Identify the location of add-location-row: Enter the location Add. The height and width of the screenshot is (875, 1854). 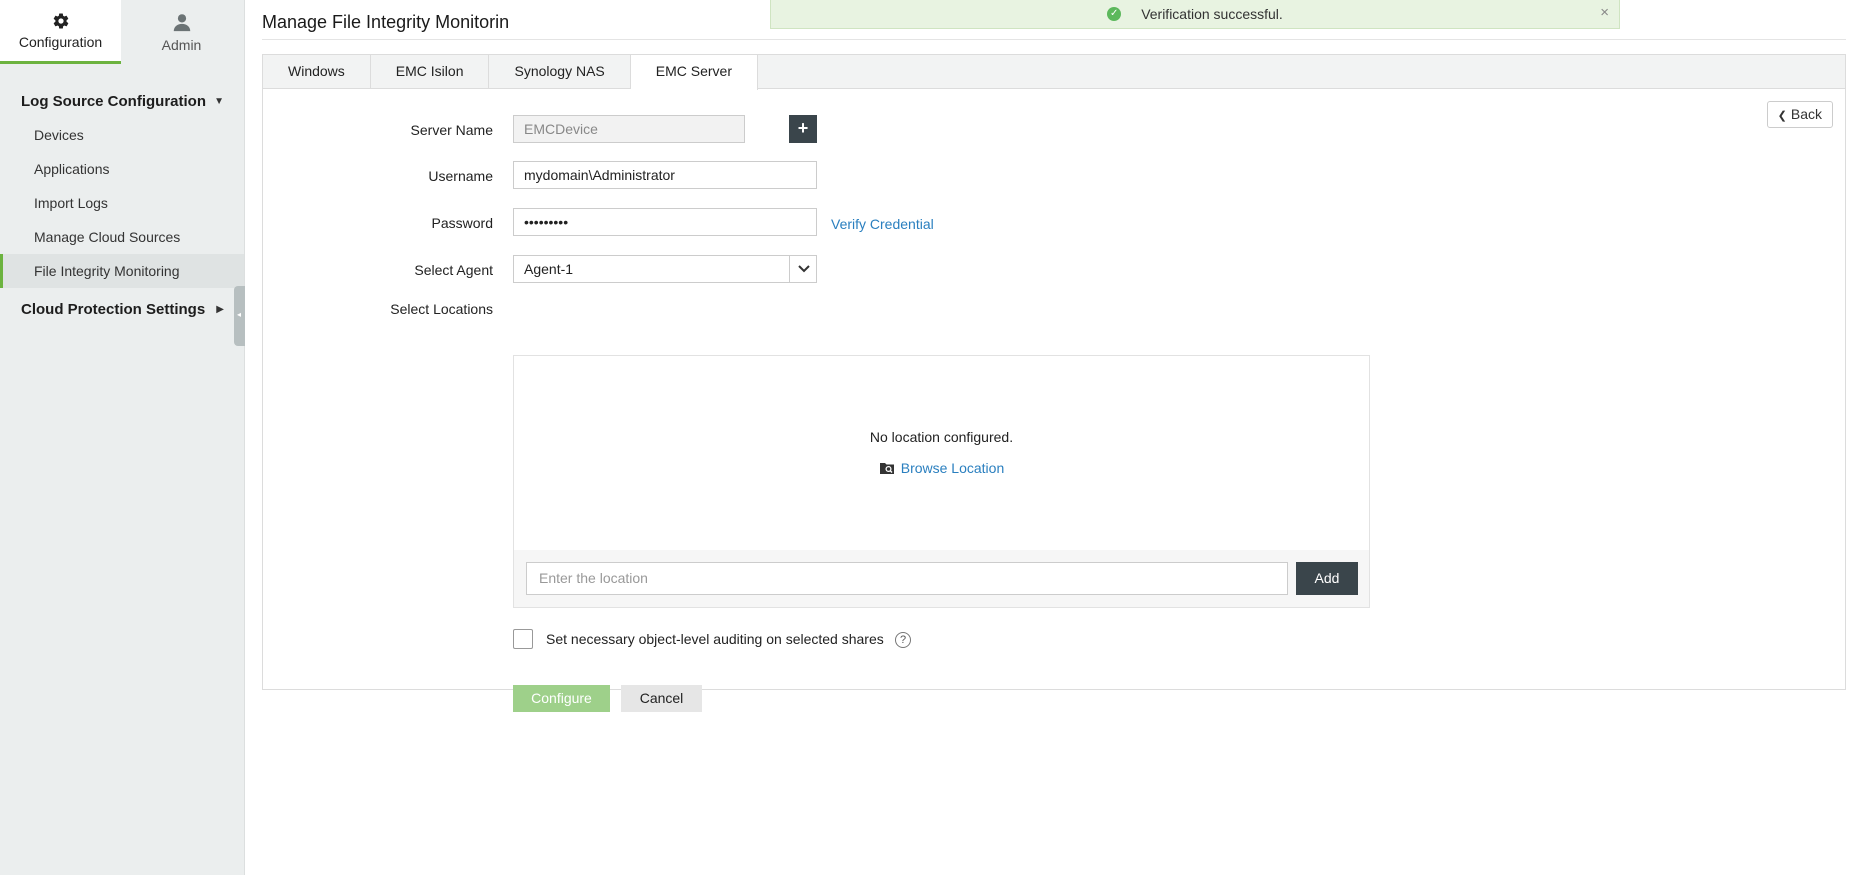
(941, 578).